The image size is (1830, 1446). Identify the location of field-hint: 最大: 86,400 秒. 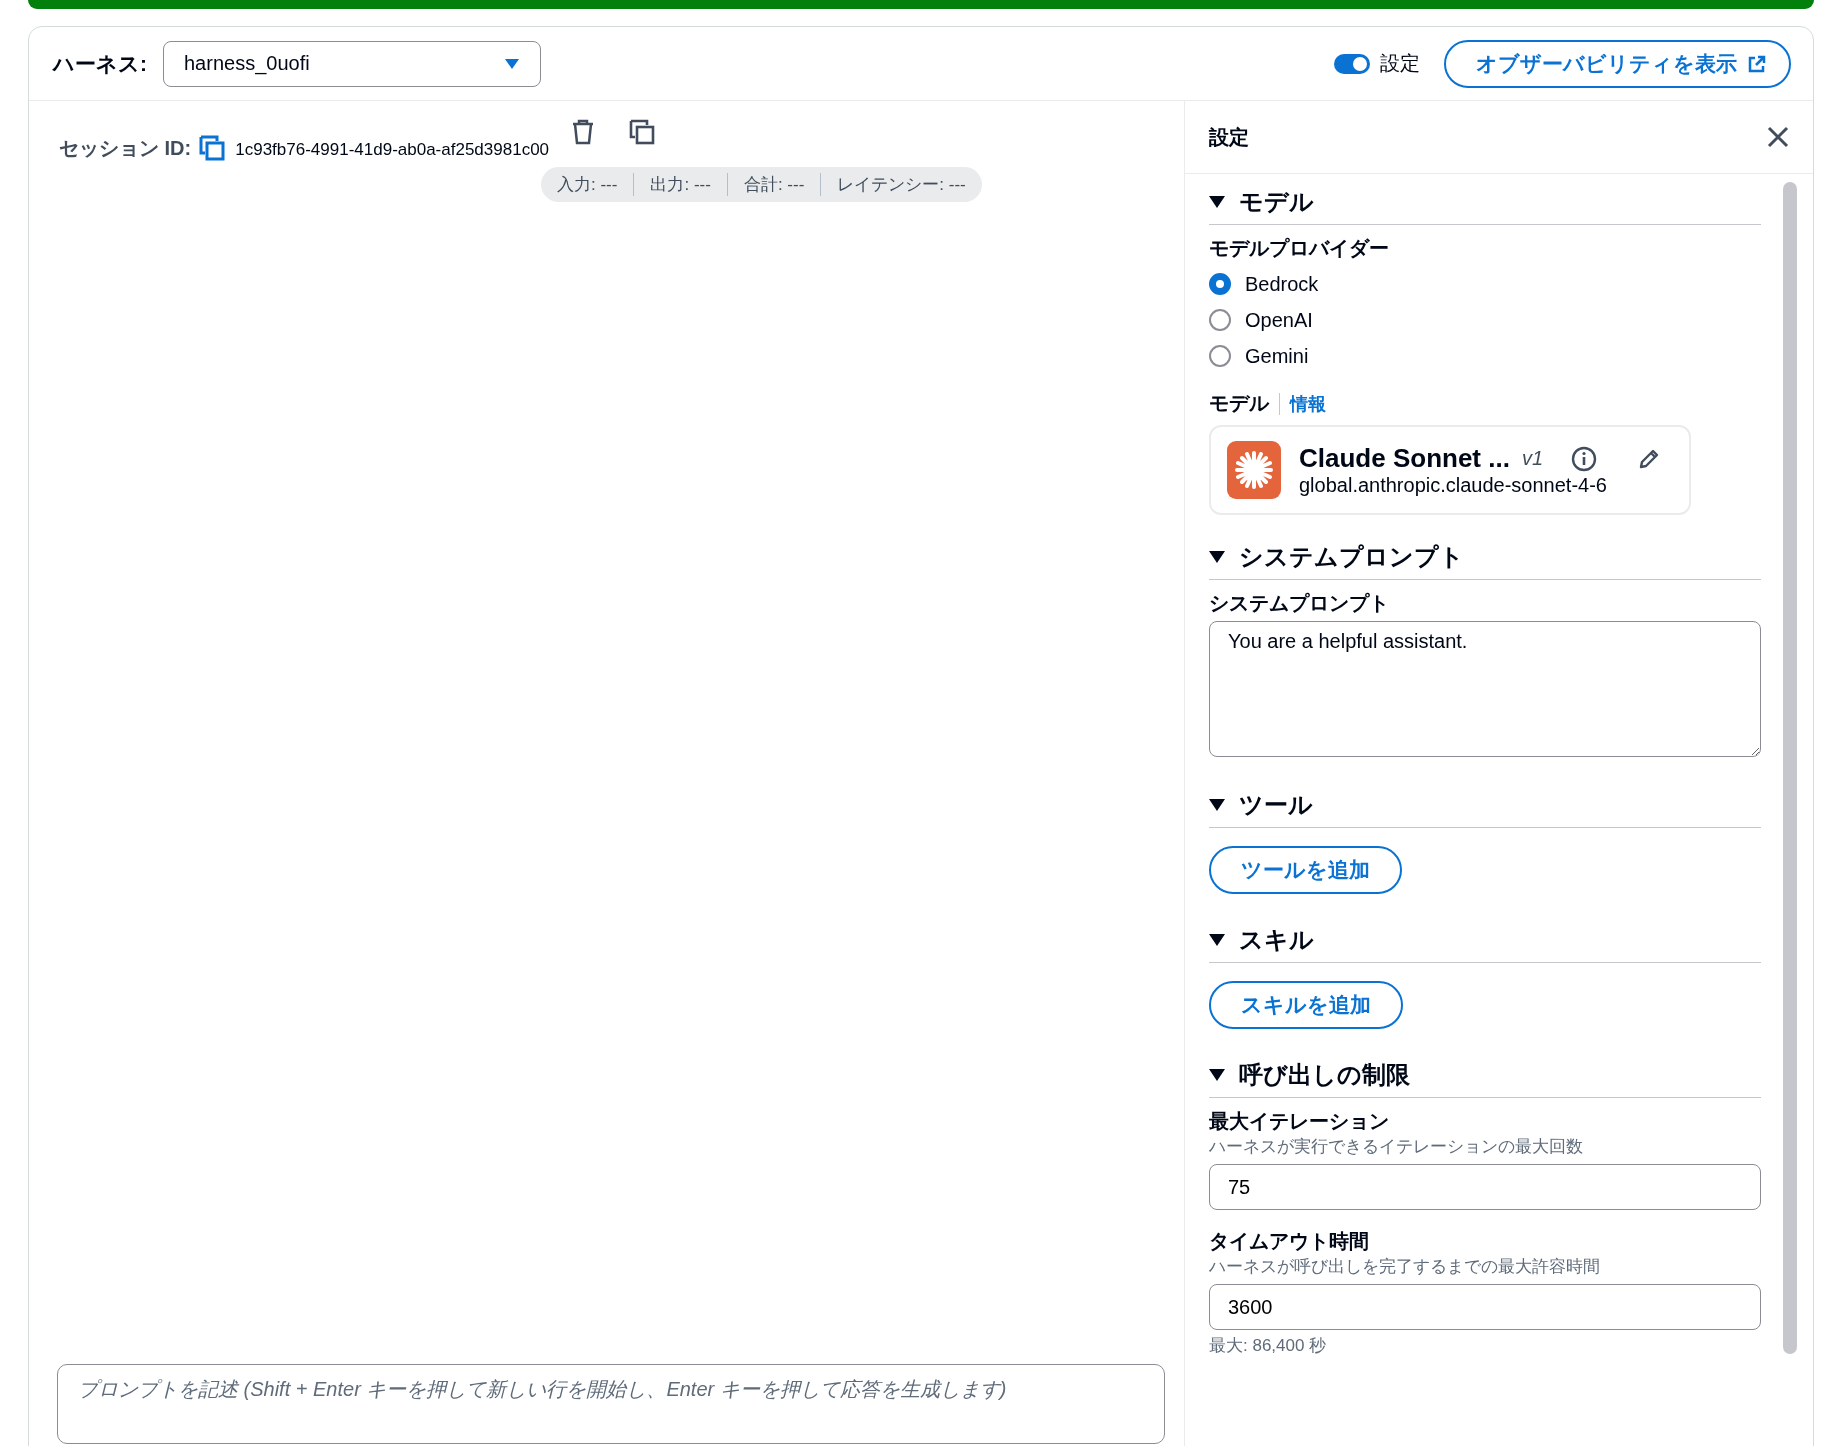
(1268, 1346).